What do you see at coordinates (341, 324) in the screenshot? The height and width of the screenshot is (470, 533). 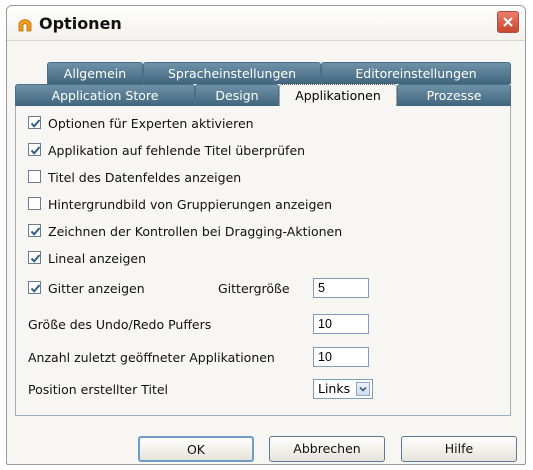 I see `undo-buffer-input` at bounding box center [341, 324].